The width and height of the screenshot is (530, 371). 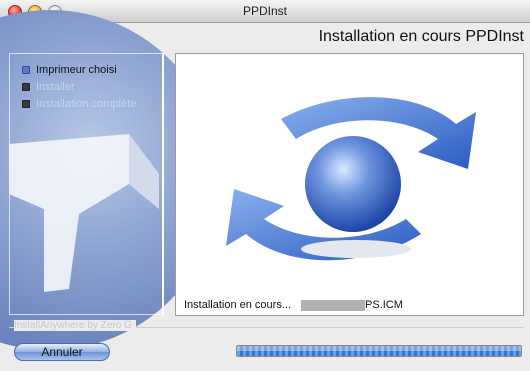 I want to click on progress-shine, so click(x=379, y=348).